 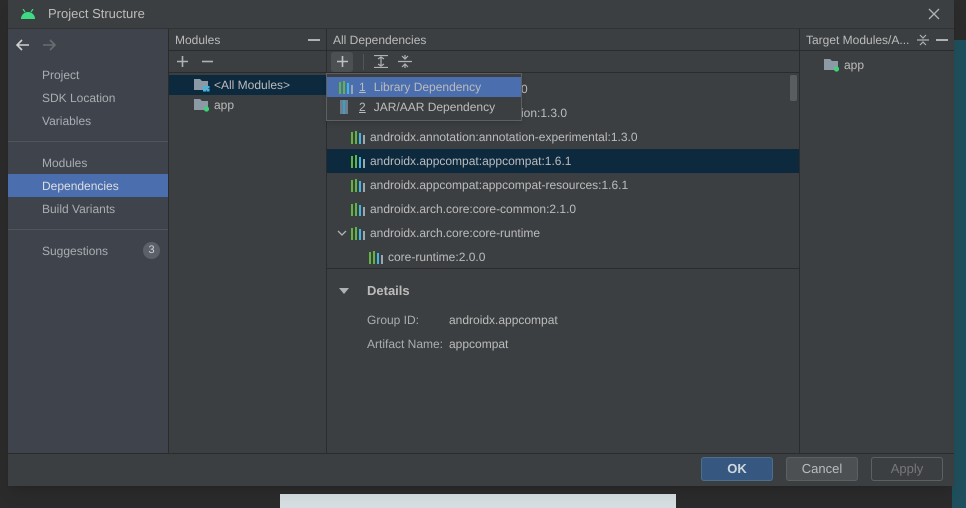 I want to click on scrollbar-thumb, so click(x=793, y=88).